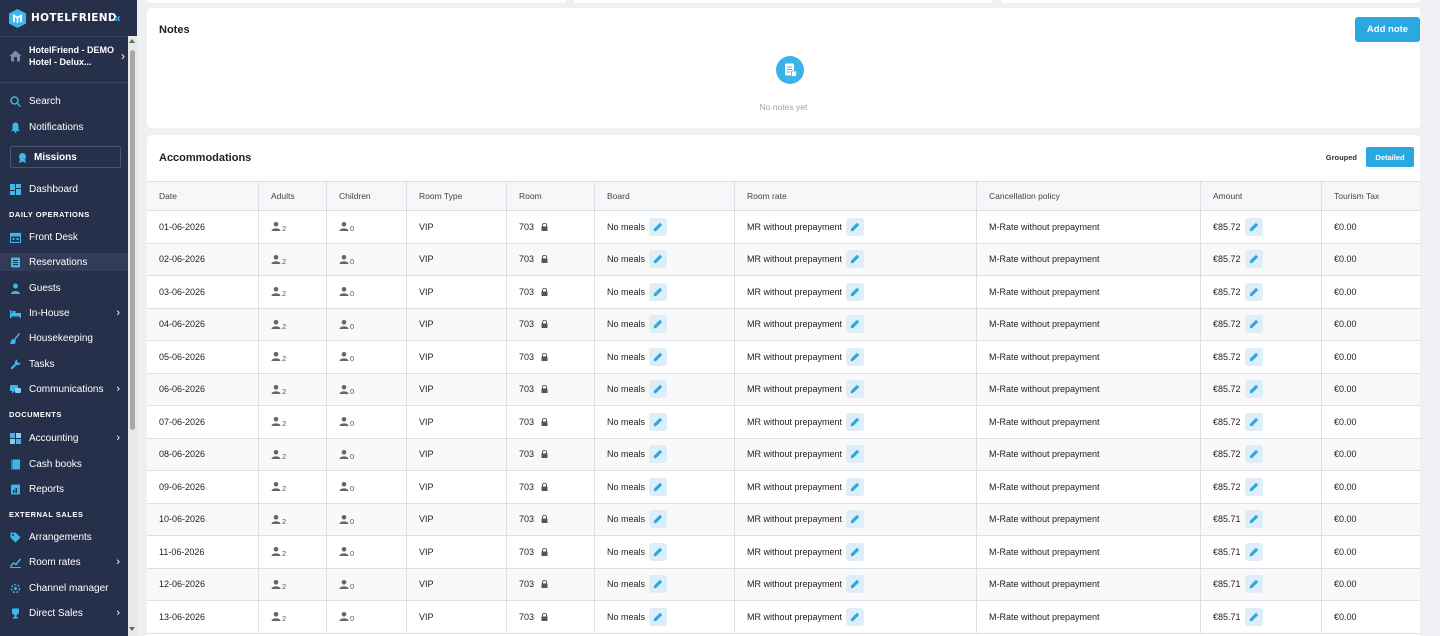 The width and height of the screenshot is (1440, 636). I want to click on column-header: Board, so click(665, 196).